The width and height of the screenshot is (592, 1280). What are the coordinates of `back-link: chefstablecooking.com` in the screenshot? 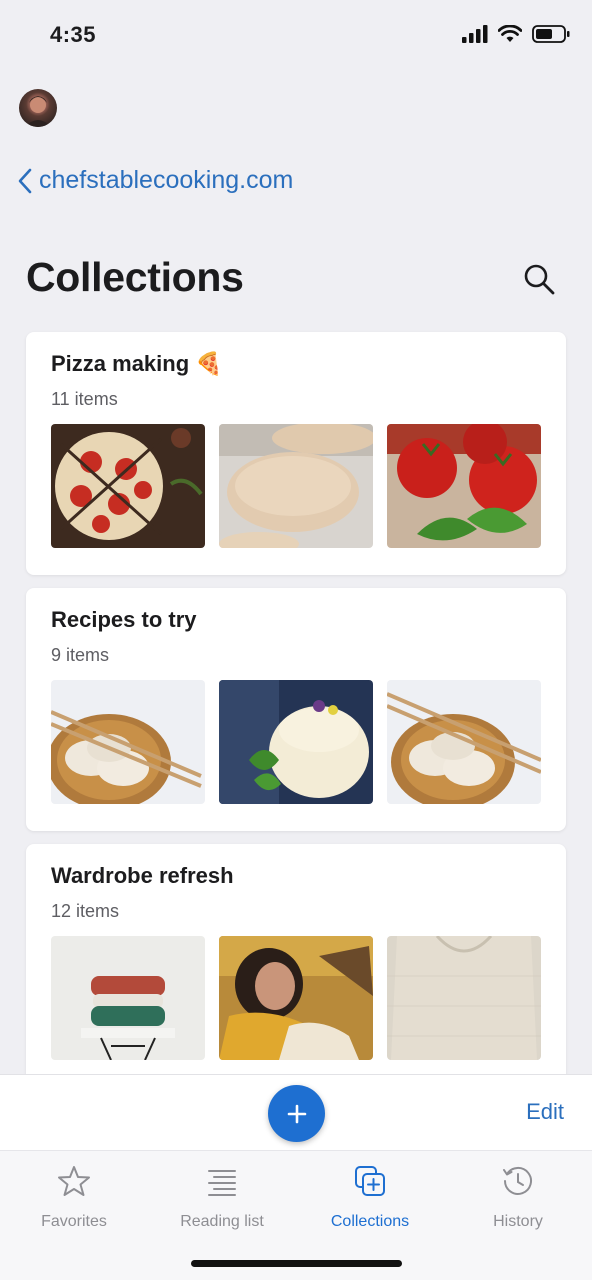 It's located at (155, 180).